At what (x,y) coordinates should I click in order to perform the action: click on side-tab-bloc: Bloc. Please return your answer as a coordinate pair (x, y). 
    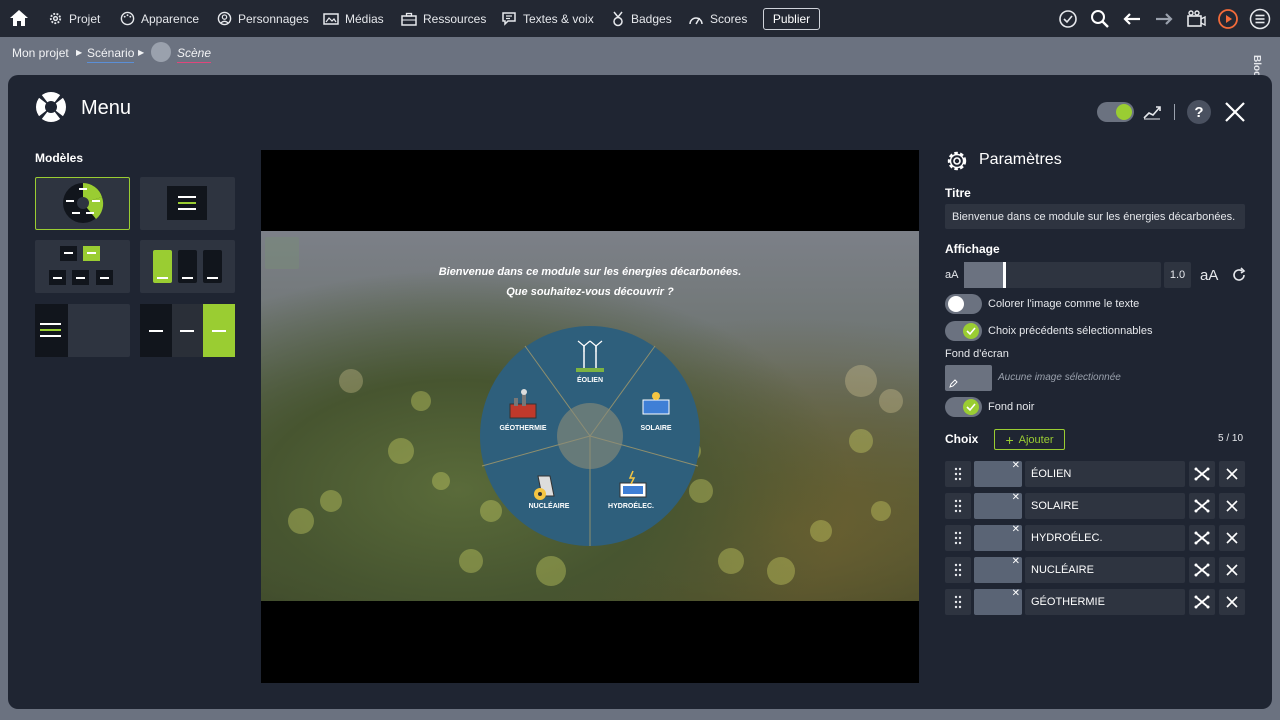
    Looking at the image, I should click on (1256, 66).